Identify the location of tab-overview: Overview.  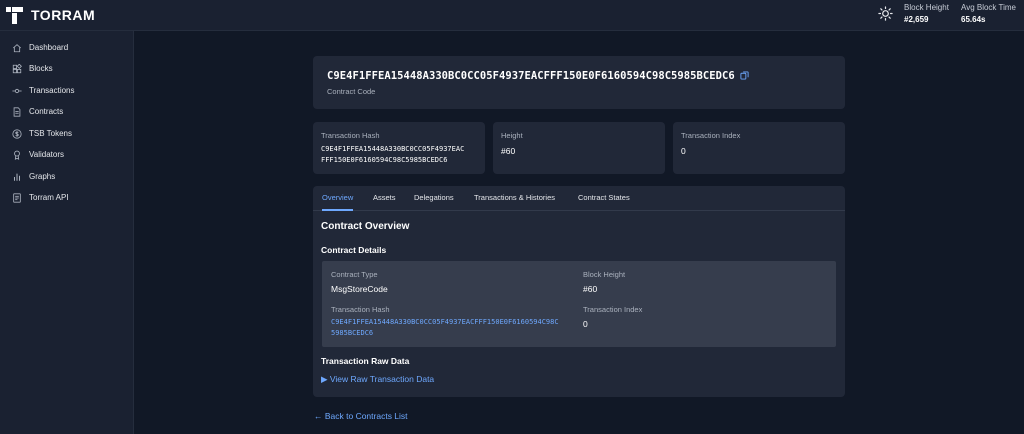
(338, 198).